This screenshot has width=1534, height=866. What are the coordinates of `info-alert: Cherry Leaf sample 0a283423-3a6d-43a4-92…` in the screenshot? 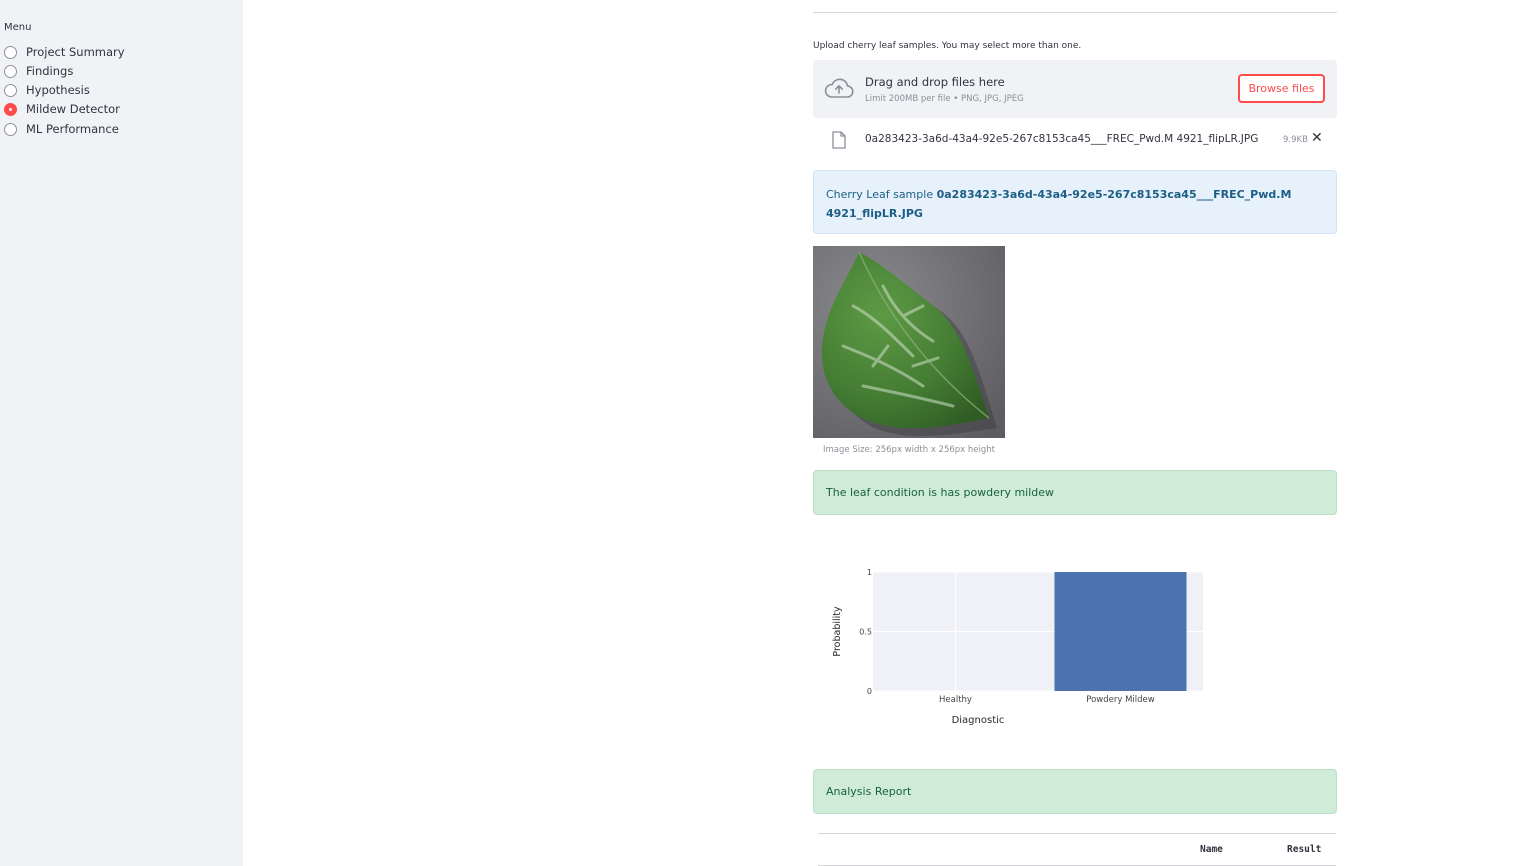 It's located at (1075, 202).